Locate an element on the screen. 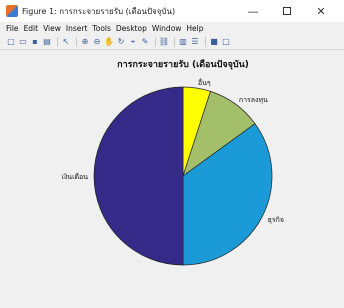  figure-toolbar: ▢ ▭ ▪ ▤ ↖ ⊕ ⊖ ✋ ↻ ⌖ ✎ ⛓ ▥ ☰ ■ □ is located at coordinates (172, 42).